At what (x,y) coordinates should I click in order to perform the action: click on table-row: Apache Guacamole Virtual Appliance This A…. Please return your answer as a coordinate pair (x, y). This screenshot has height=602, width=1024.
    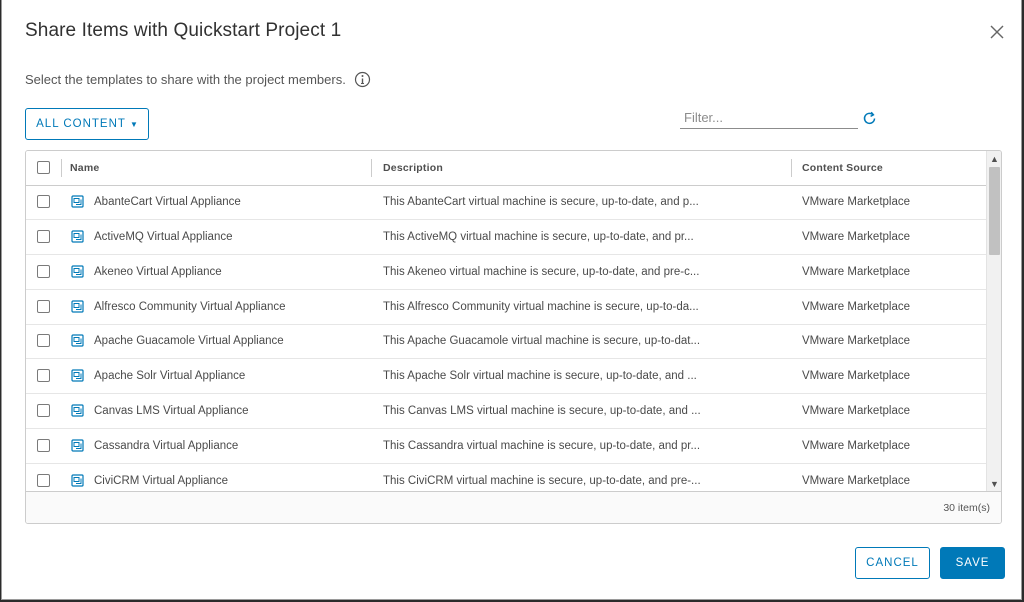
    Looking at the image, I should click on (506, 342).